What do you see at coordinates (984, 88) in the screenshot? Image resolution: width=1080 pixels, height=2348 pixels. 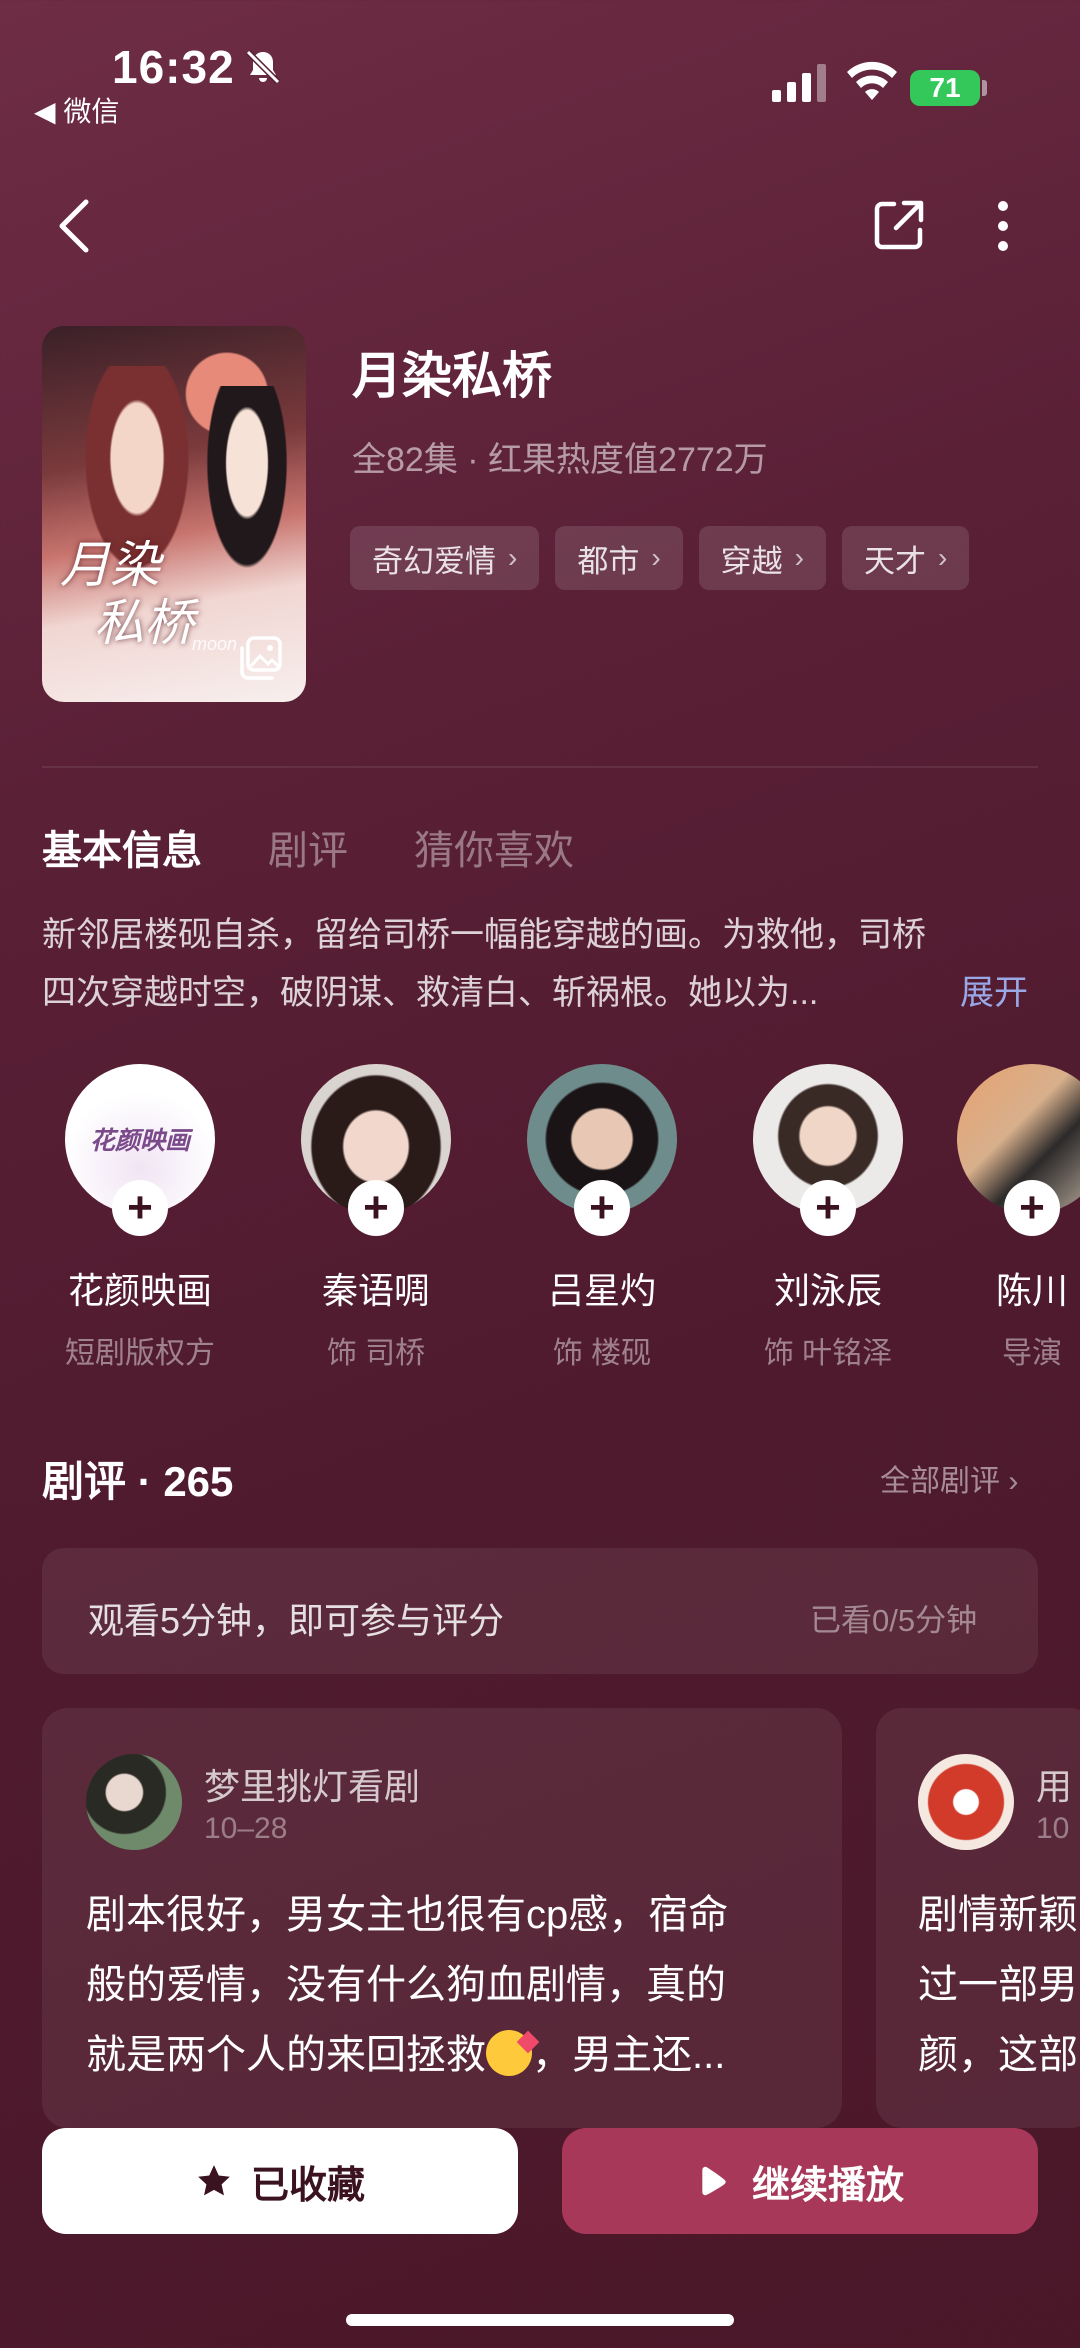 I see `battery-tip` at bounding box center [984, 88].